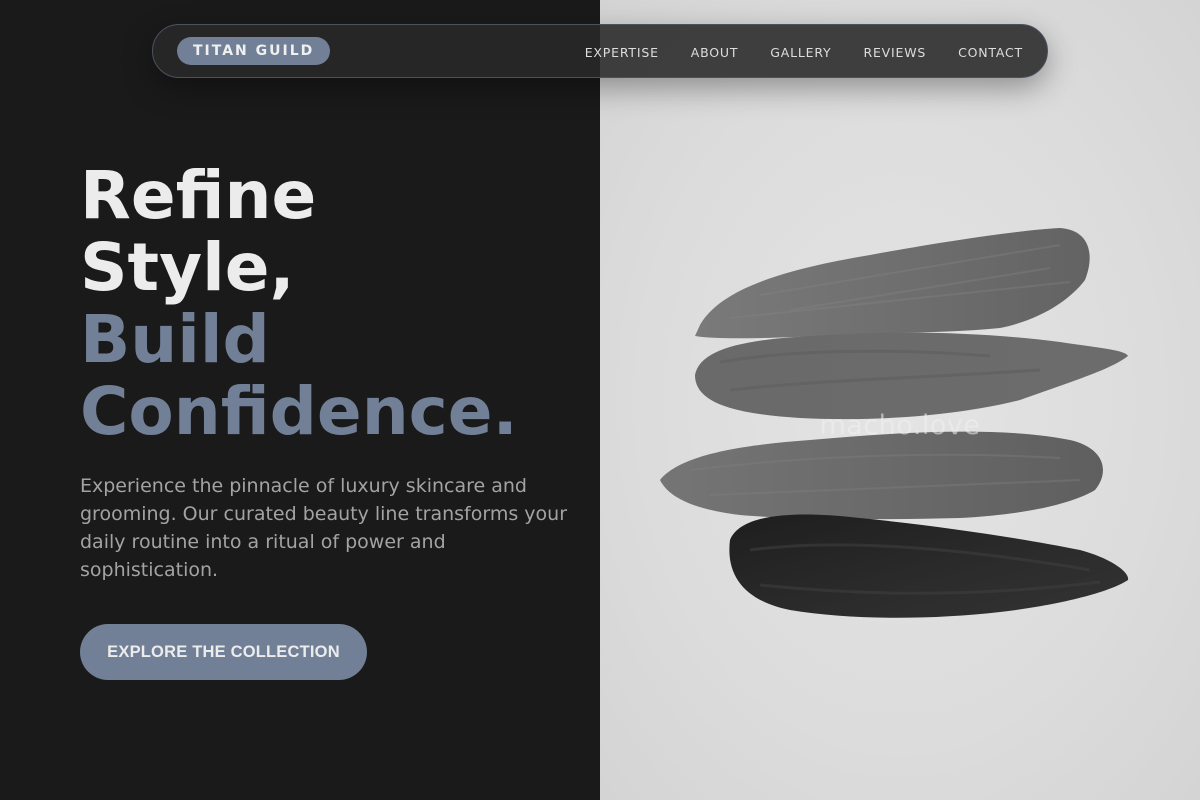 The image size is (1200, 800). Describe the element at coordinates (622, 52) in the screenshot. I see `nav-link-expertise: EXPERTISE` at that location.